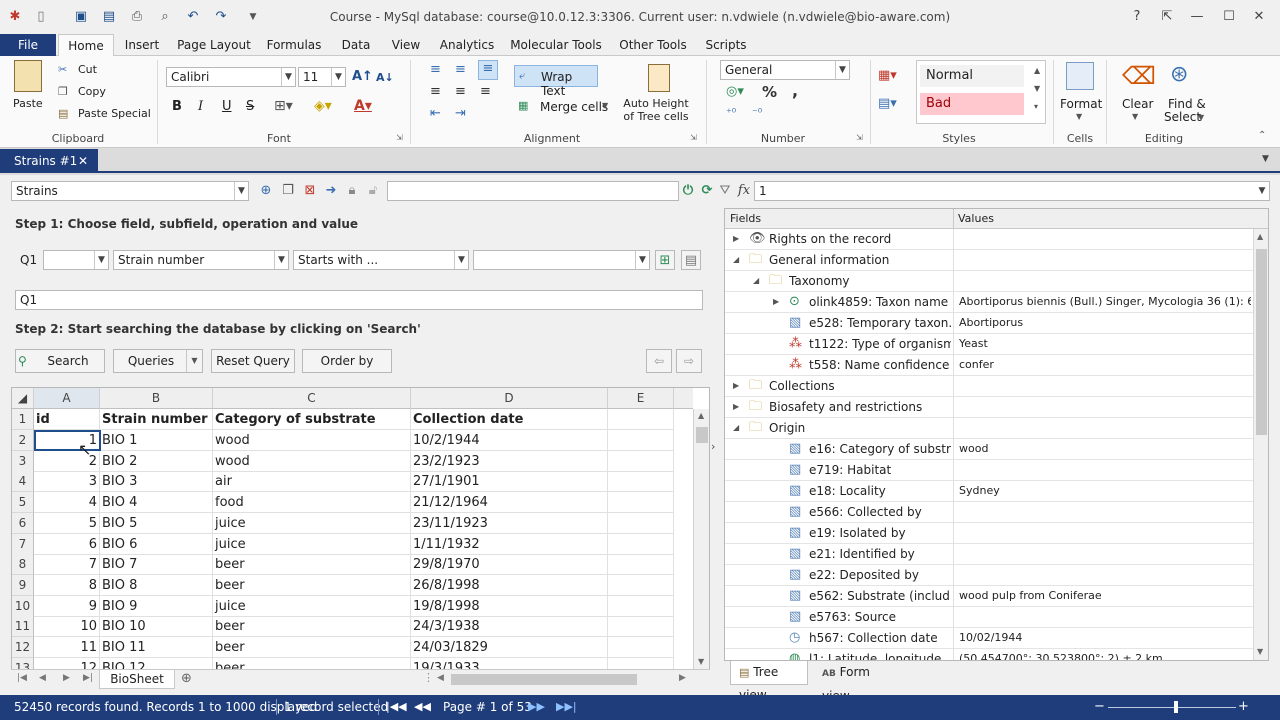 This screenshot has width=1280, height=720. What do you see at coordinates (1105, 365) in the screenshot?
I see `tree-field-value: confer` at bounding box center [1105, 365].